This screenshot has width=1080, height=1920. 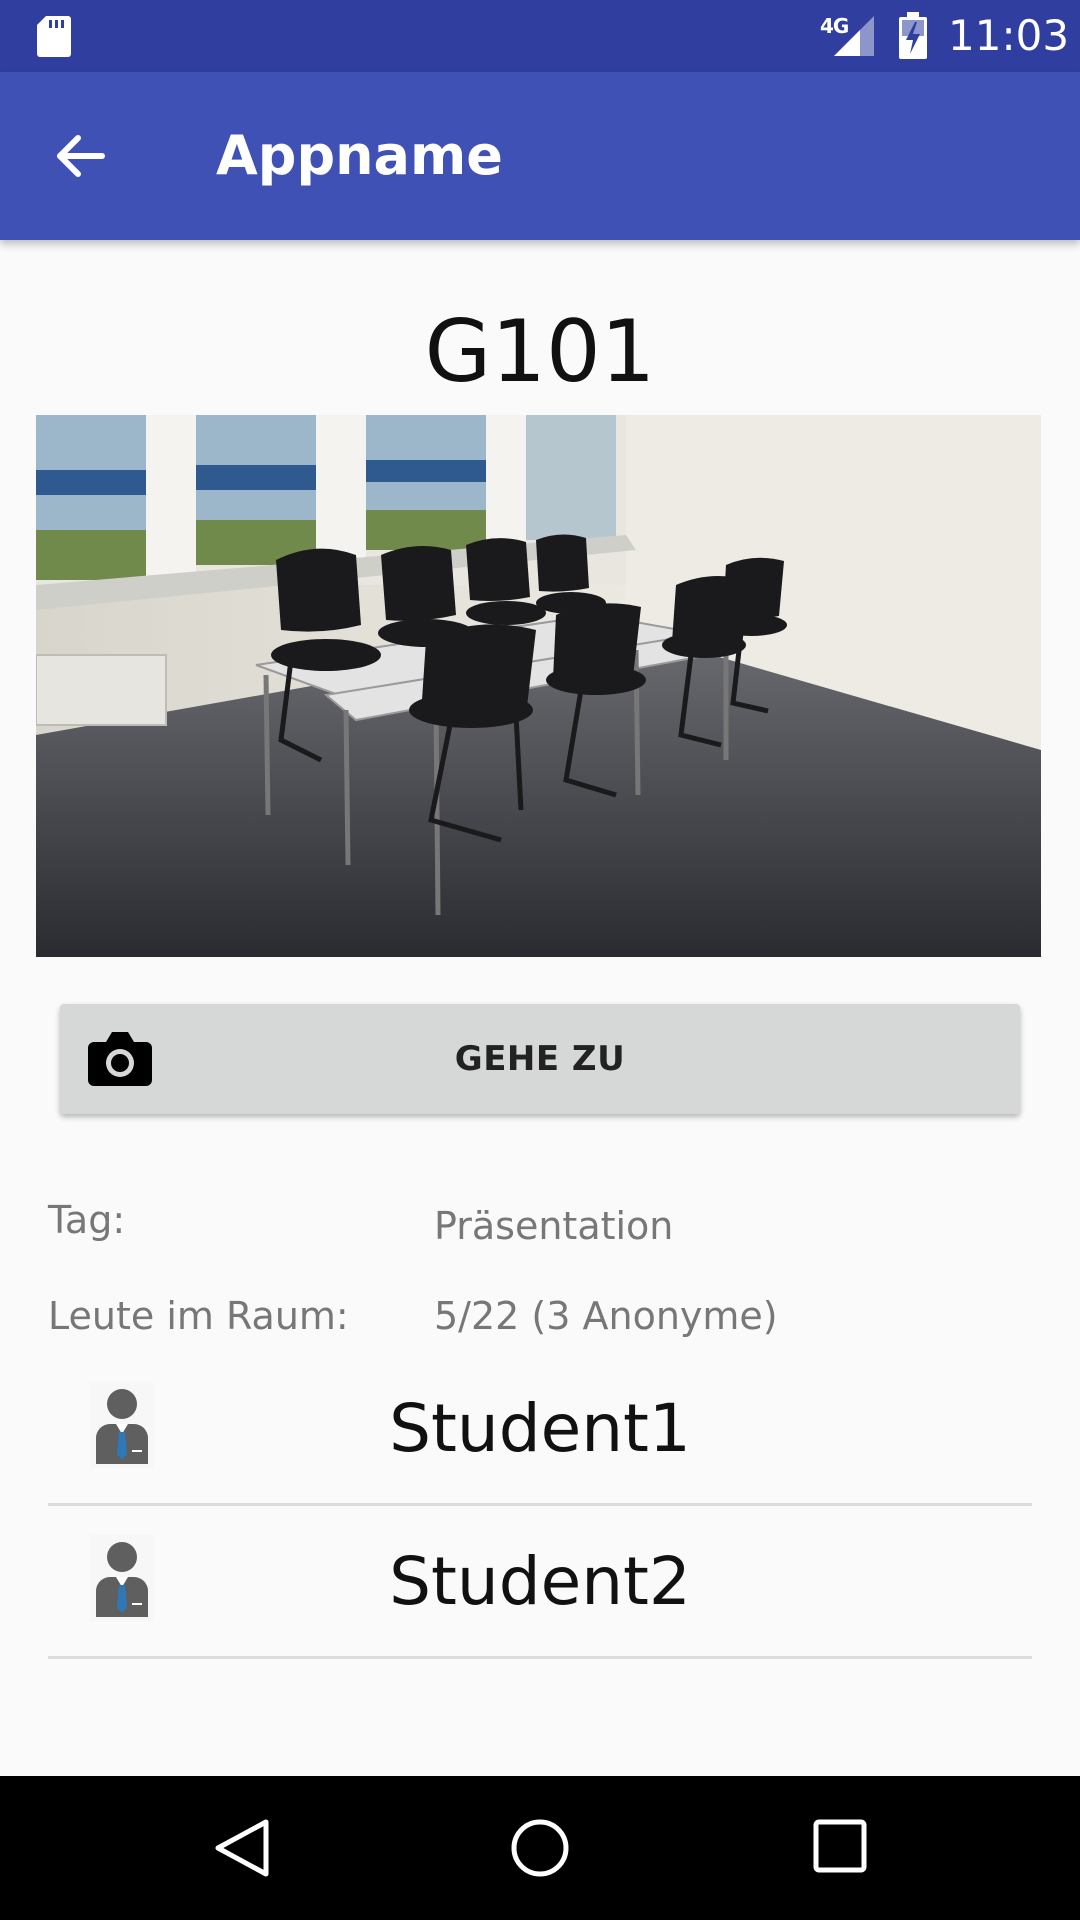 I want to click on nav-back-icon, so click(x=242, y=1848).